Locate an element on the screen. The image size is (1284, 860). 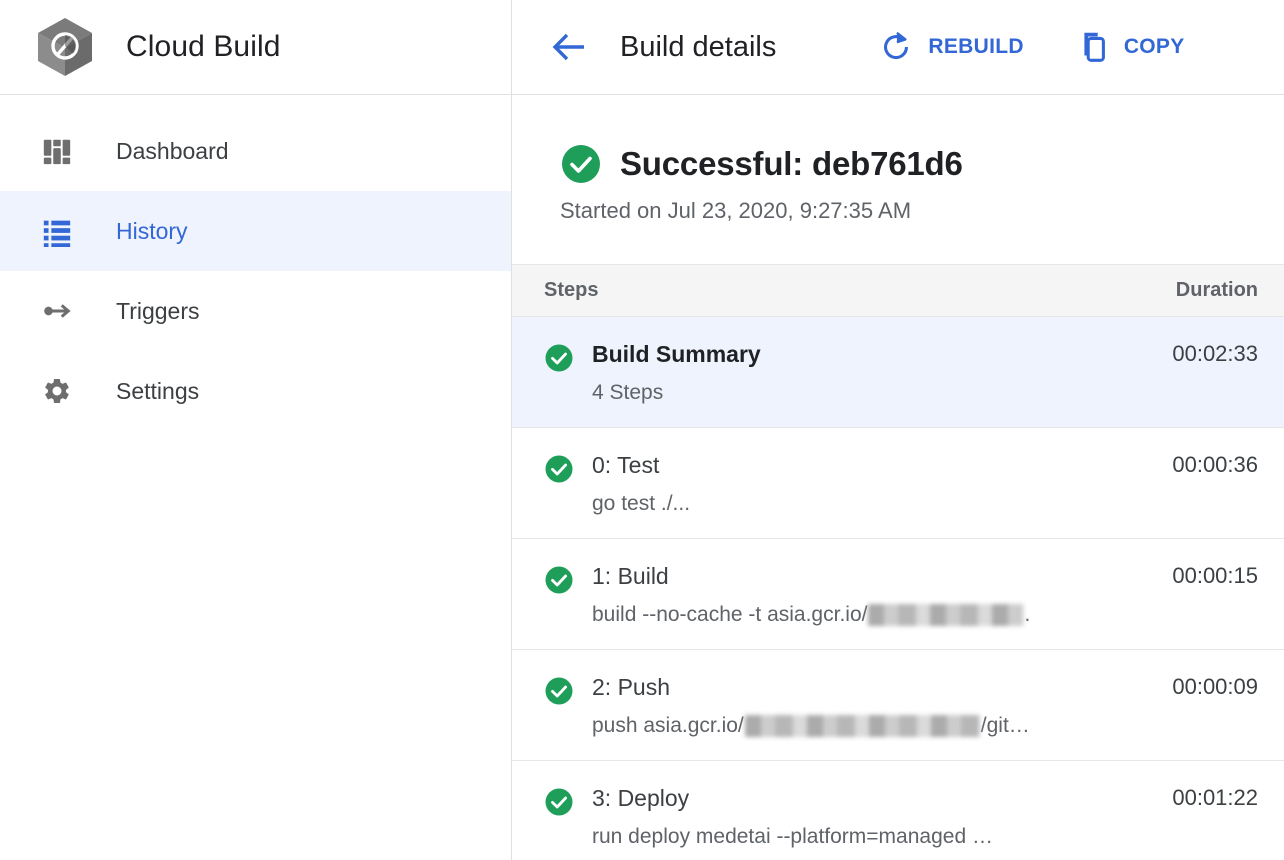
step-title: 1: Build is located at coordinates (630, 576).